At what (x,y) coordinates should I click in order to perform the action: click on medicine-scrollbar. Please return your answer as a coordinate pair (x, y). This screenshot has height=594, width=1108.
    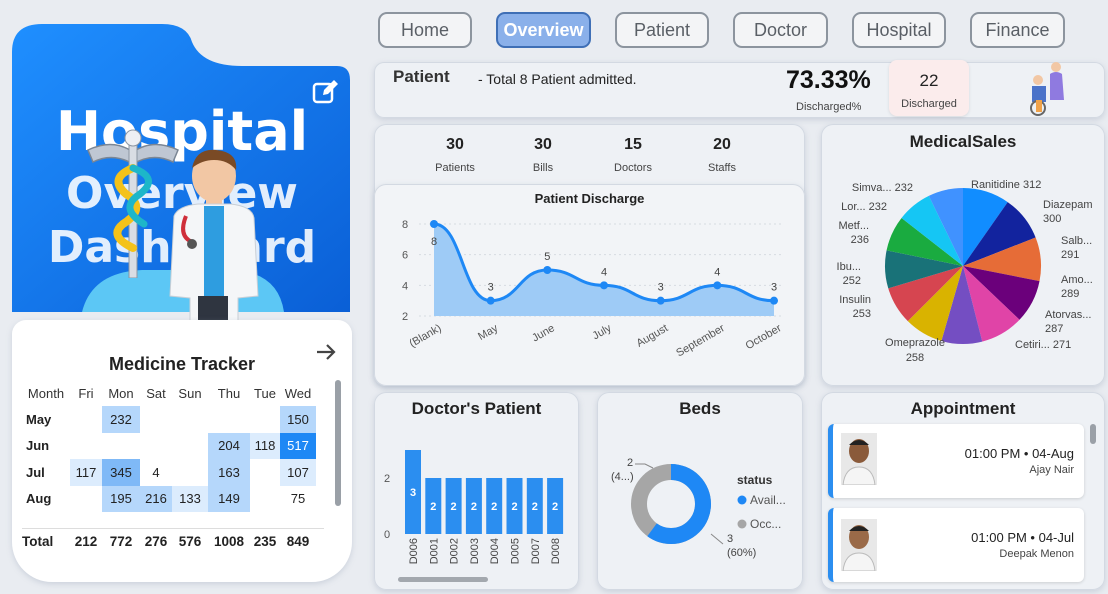
    Looking at the image, I should click on (338, 443).